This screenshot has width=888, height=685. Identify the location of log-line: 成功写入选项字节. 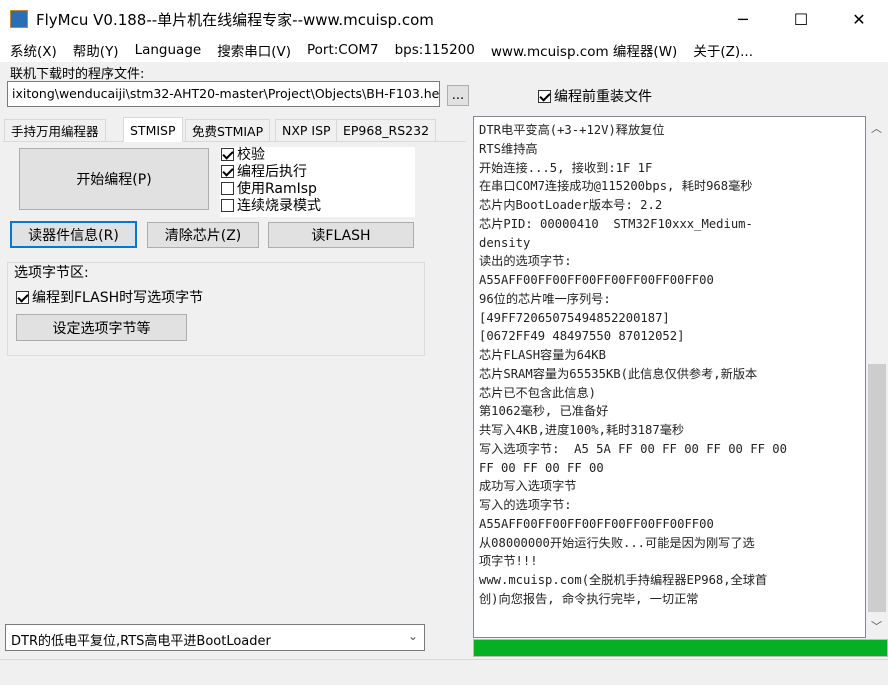
(528, 486).